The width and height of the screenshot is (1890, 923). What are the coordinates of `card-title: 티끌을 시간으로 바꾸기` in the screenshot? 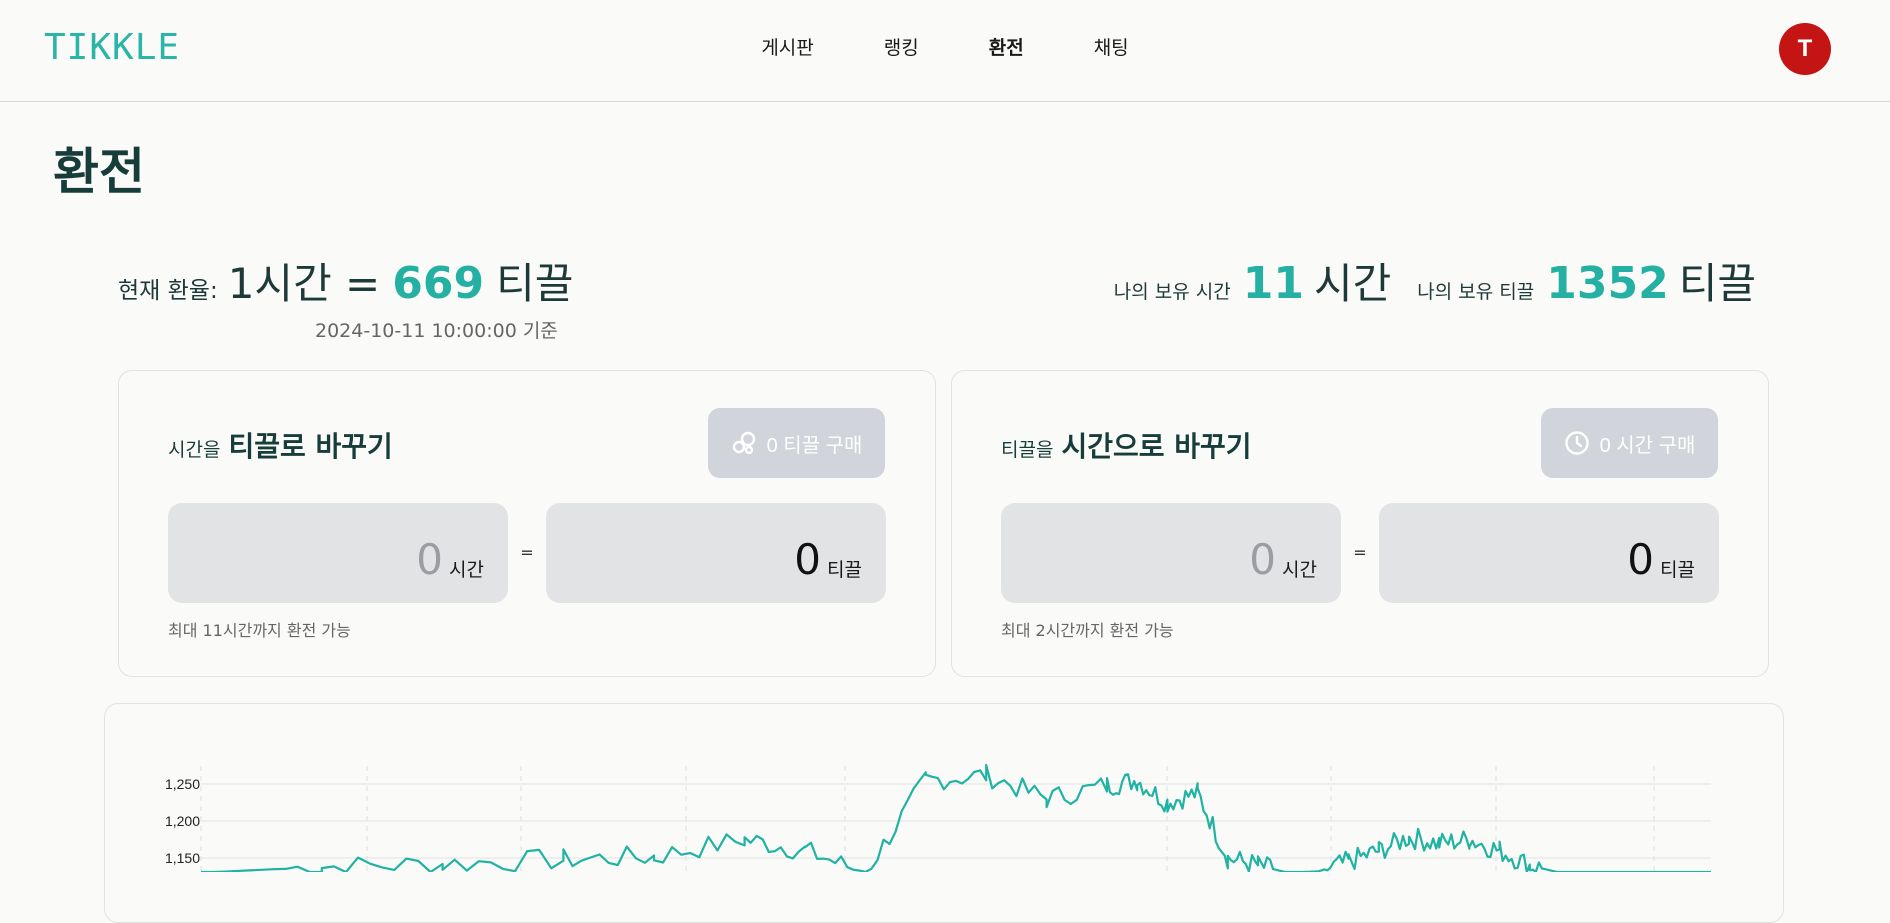 It's located at (1126, 445).